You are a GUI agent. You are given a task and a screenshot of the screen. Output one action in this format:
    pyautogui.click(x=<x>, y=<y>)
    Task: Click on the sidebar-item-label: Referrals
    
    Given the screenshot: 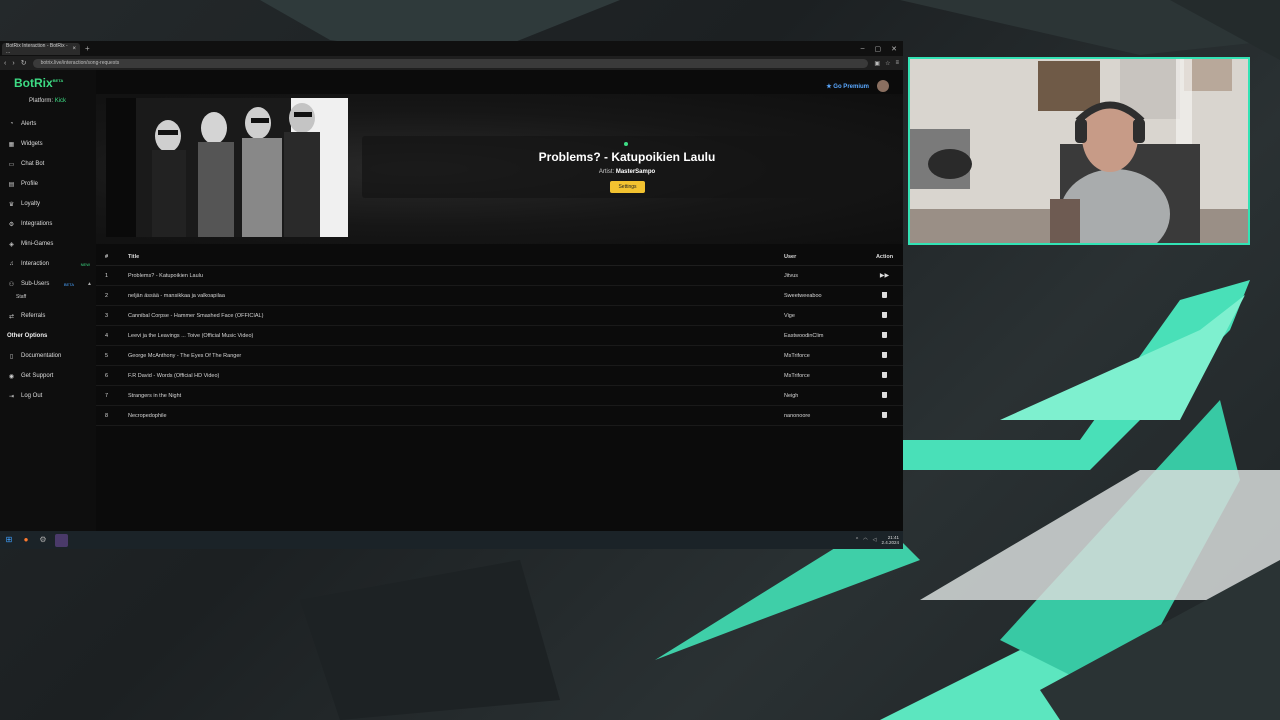 What is the action you would take?
    pyautogui.click(x=33, y=316)
    